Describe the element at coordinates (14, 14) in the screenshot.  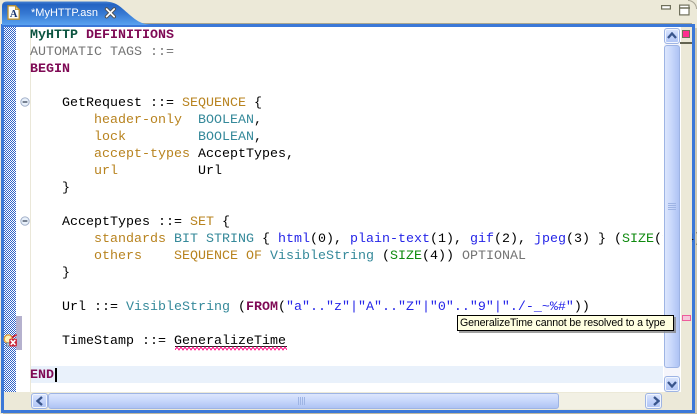
I see `svg-text: A` at that location.